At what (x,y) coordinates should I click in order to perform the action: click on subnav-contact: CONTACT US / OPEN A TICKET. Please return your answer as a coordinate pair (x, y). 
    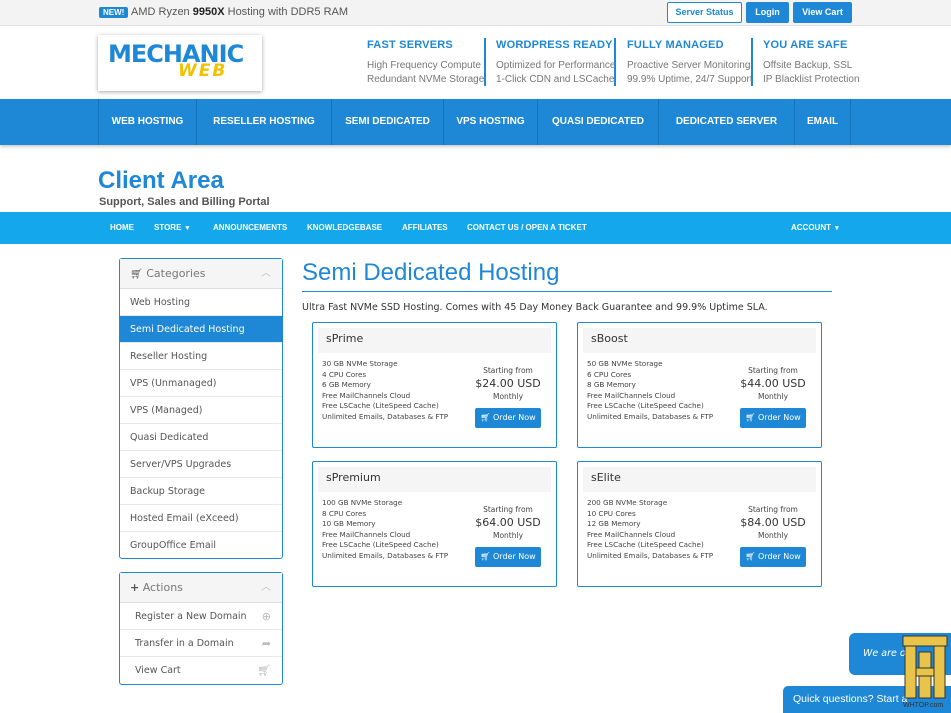
    Looking at the image, I should click on (527, 228).